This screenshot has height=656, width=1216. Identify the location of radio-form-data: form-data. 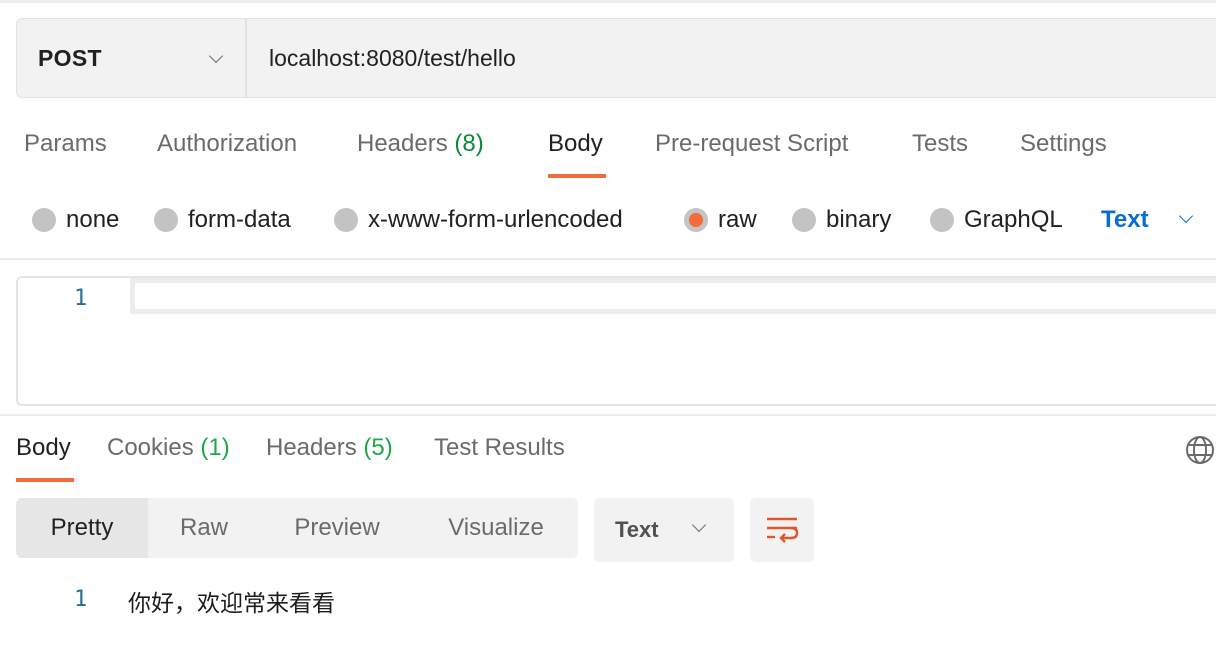
(222, 220).